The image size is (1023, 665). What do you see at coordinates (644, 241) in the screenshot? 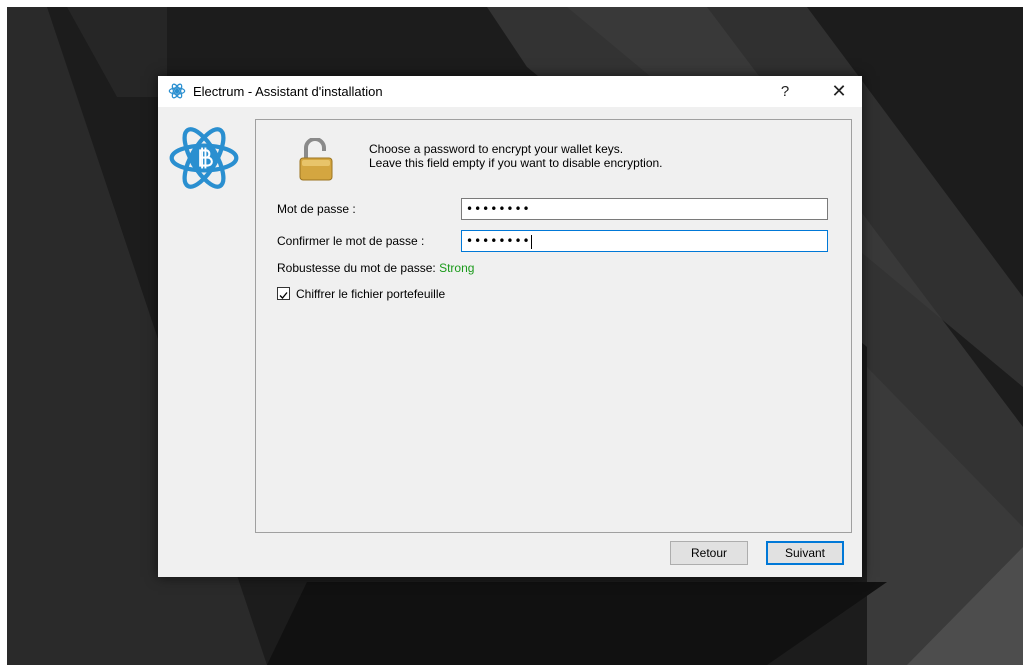
I see `confirm-password-input: ••••••••` at bounding box center [644, 241].